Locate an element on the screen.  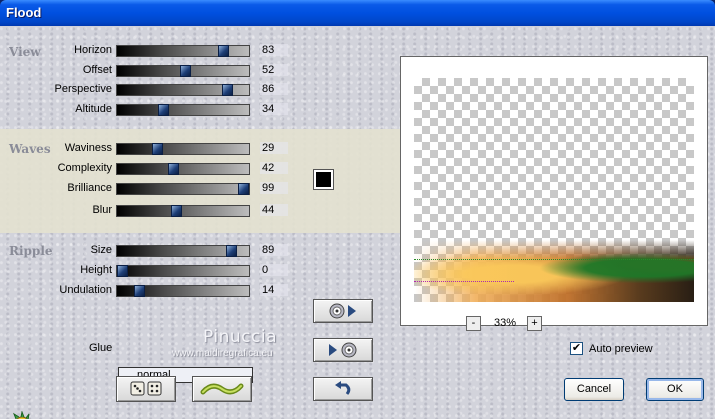
load-preset-button is located at coordinates (343, 311).